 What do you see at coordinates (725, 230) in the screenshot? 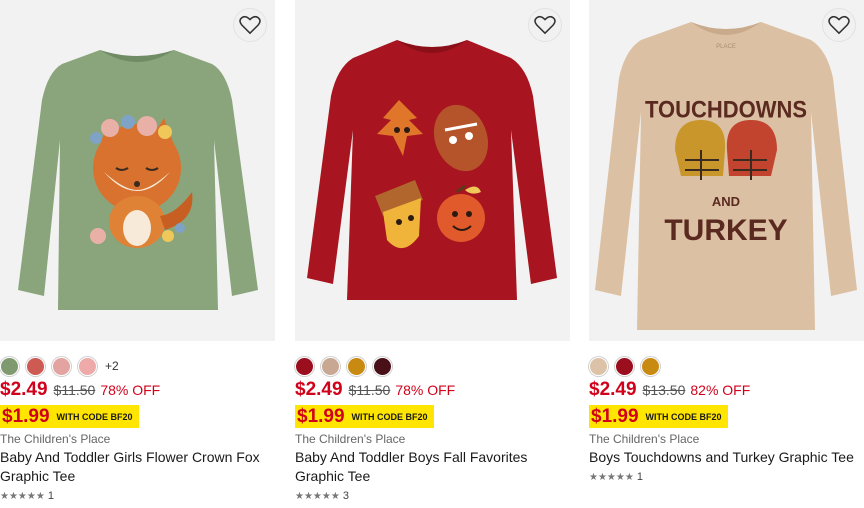
I see `graphic-text: TURKEY` at bounding box center [725, 230].